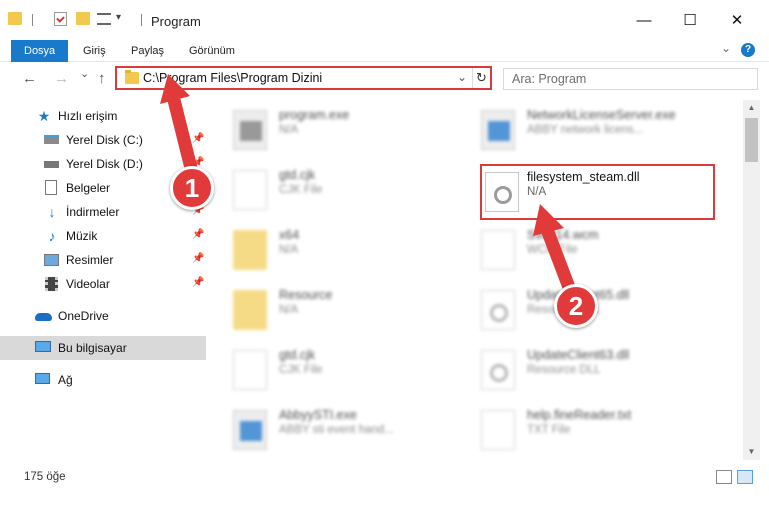  I want to click on file-name: x64, so click(289, 235).